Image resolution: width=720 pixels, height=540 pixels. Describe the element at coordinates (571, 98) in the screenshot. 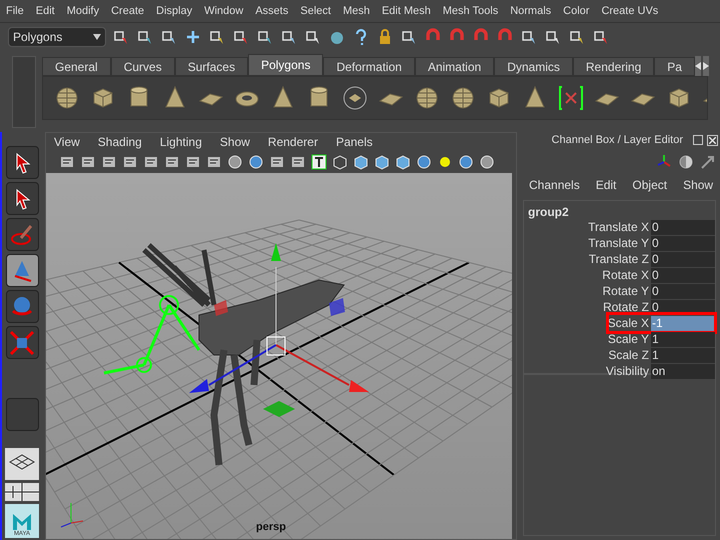

I see `scissors-icon` at that location.